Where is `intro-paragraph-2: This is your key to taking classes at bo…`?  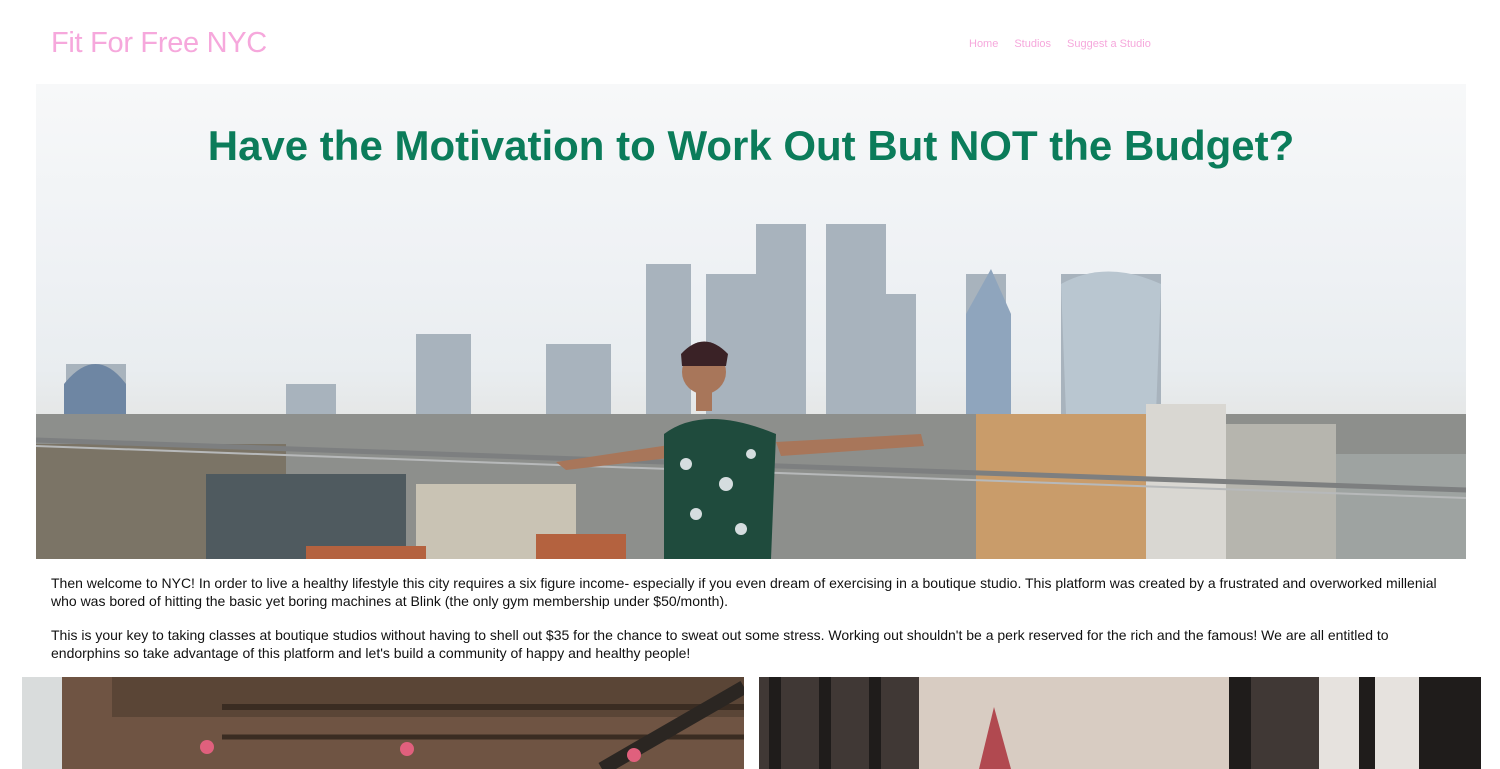 intro-paragraph-2: This is your key to taking classes at bo… is located at coordinates (720, 644).